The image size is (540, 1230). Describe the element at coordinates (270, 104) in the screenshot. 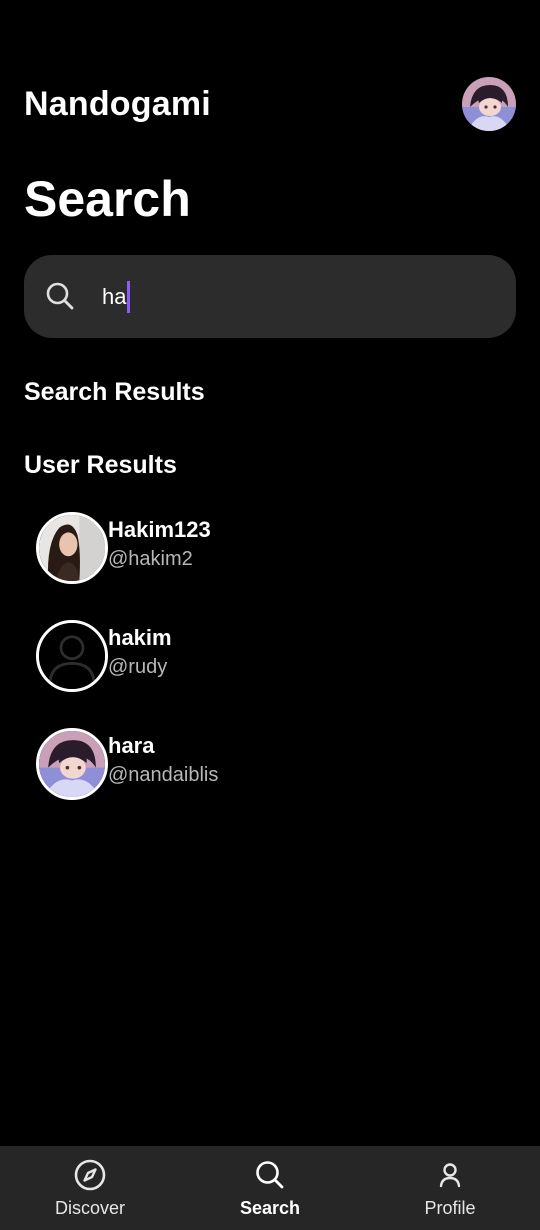

I see `app-header: Nandogami` at that location.